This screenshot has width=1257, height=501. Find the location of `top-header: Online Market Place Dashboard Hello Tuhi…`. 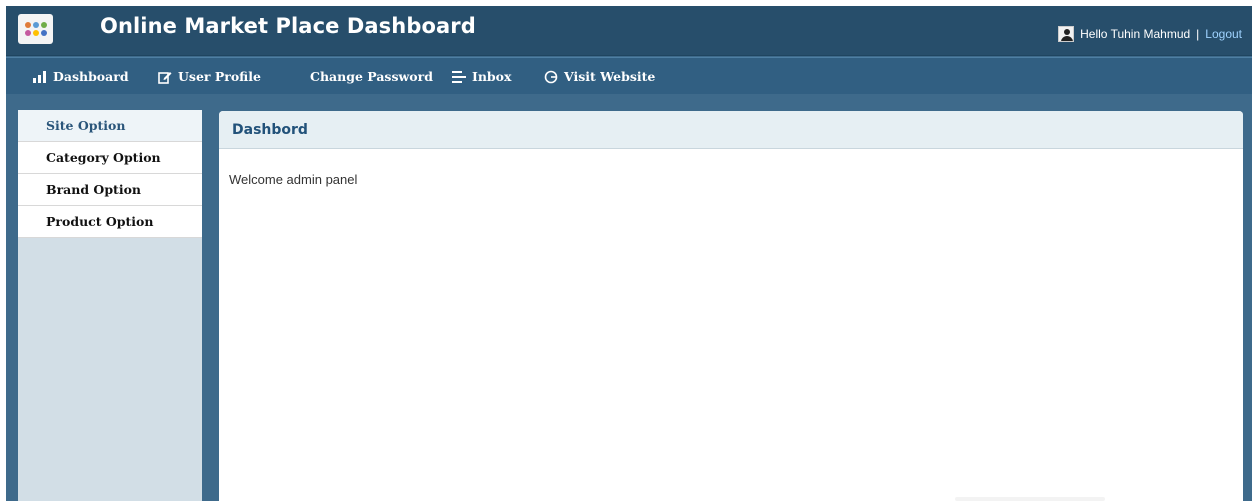

top-header: Online Market Place Dashboard Hello Tuhi… is located at coordinates (629, 31).